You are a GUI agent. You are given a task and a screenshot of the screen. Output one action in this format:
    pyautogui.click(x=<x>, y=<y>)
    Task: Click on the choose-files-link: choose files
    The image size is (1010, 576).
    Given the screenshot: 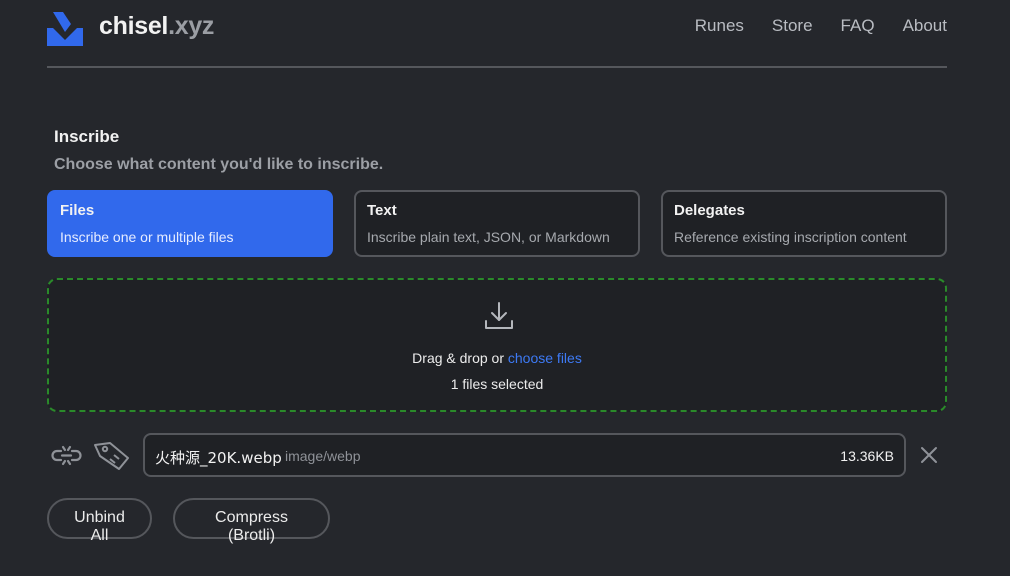 What is the action you would take?
    pyautogui.click(x=545, y=358)
    